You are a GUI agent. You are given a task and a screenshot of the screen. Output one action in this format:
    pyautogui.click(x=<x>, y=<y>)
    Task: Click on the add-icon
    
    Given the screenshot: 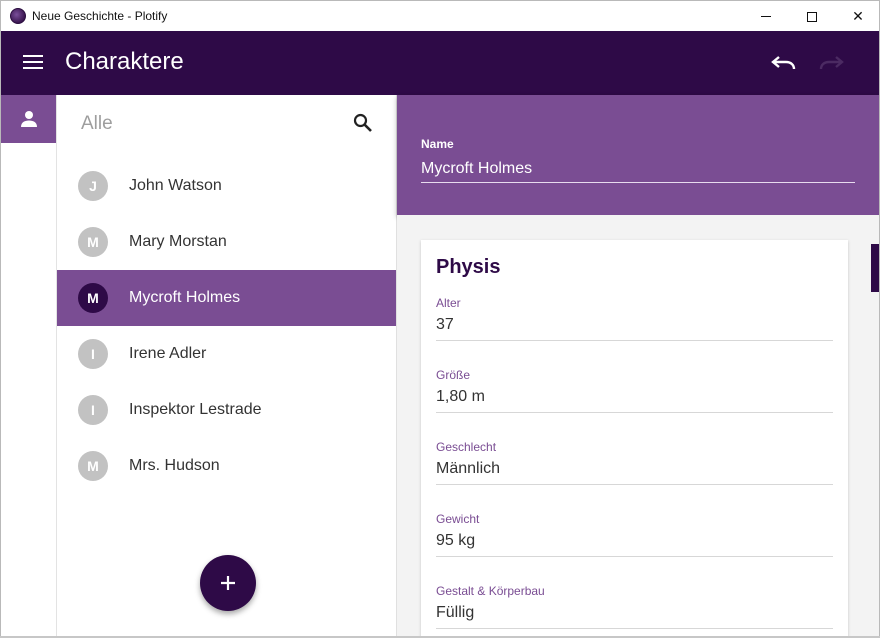 What is the action you would take?
    pyautogui.click(x=228, y=583)
    